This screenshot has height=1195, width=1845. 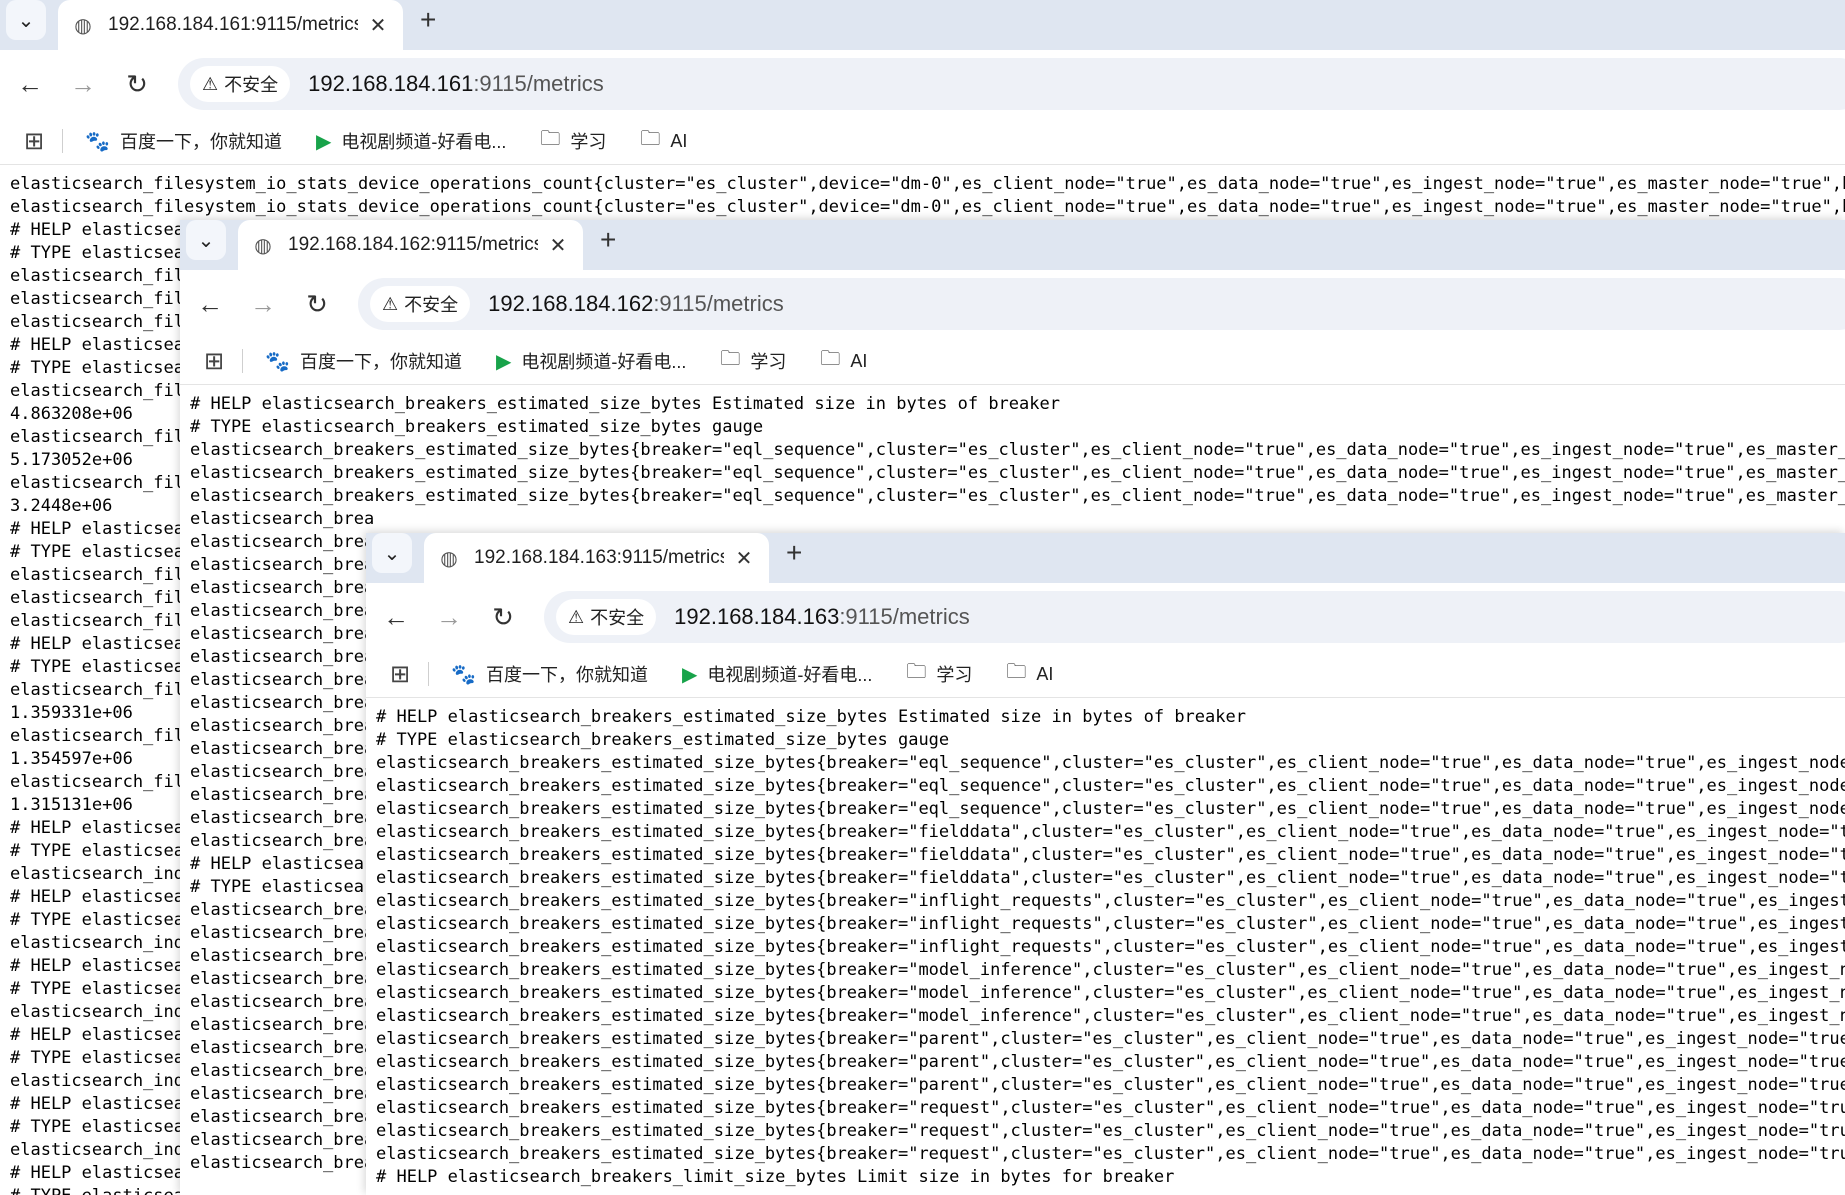 I want to click on address-bar: ⚠ 不安全 192.168.184.162:9115/metrics, so click(x=1101, y=304).